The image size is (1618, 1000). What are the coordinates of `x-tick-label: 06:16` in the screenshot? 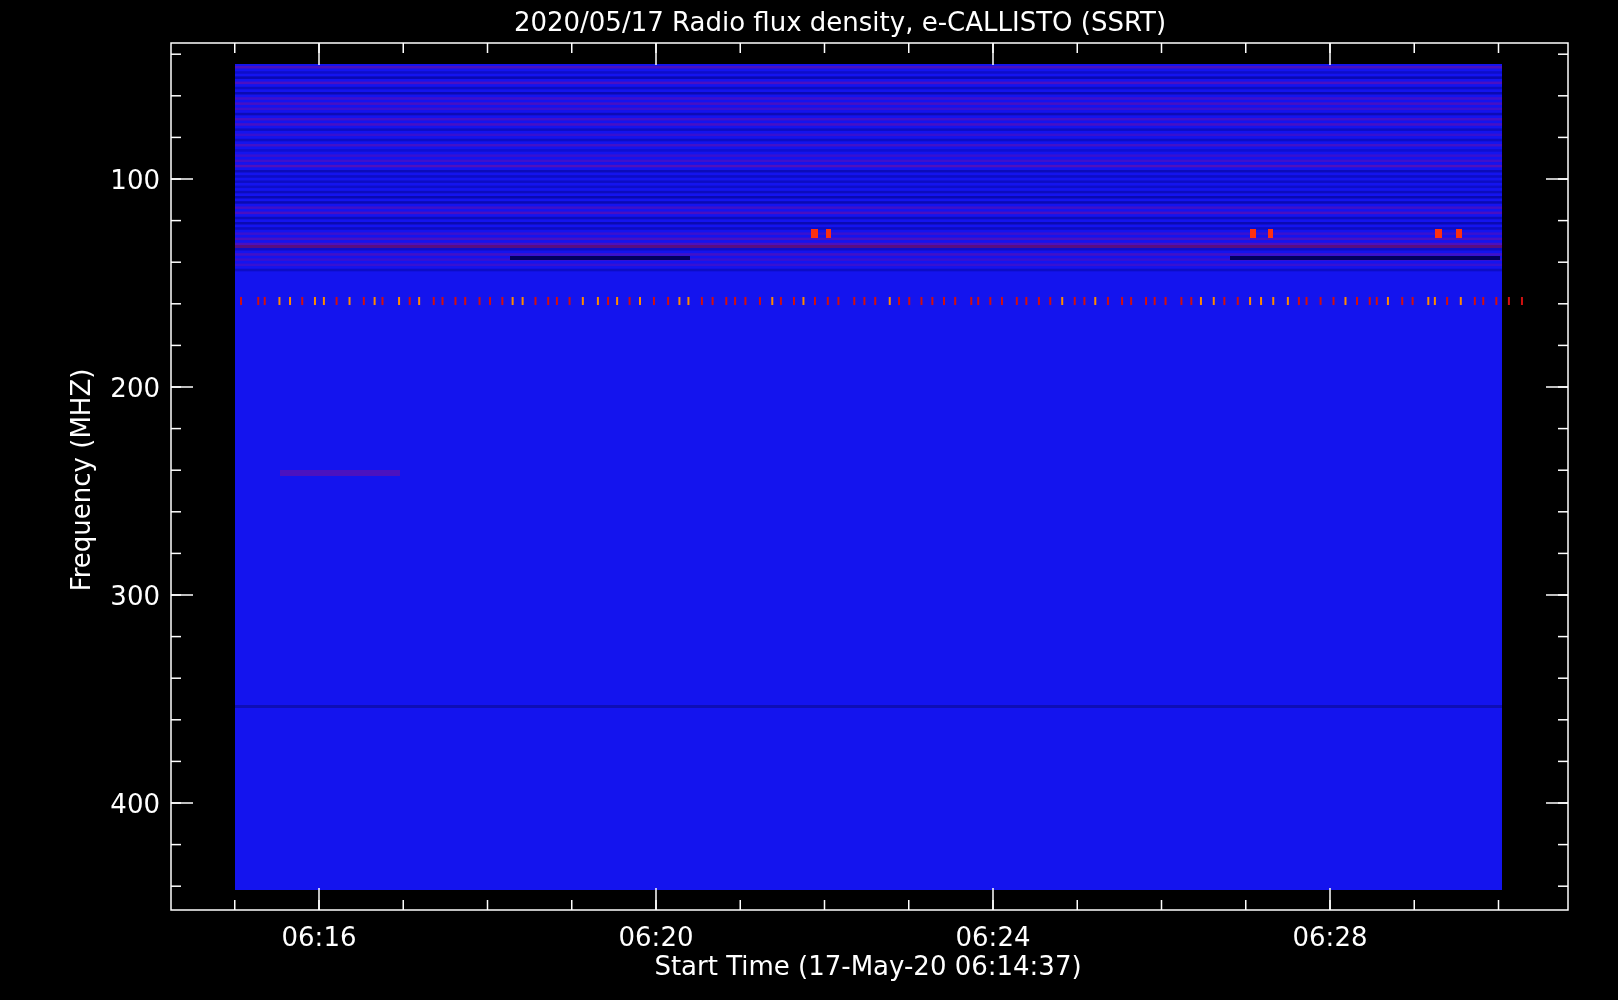 It's located at (319, 937).